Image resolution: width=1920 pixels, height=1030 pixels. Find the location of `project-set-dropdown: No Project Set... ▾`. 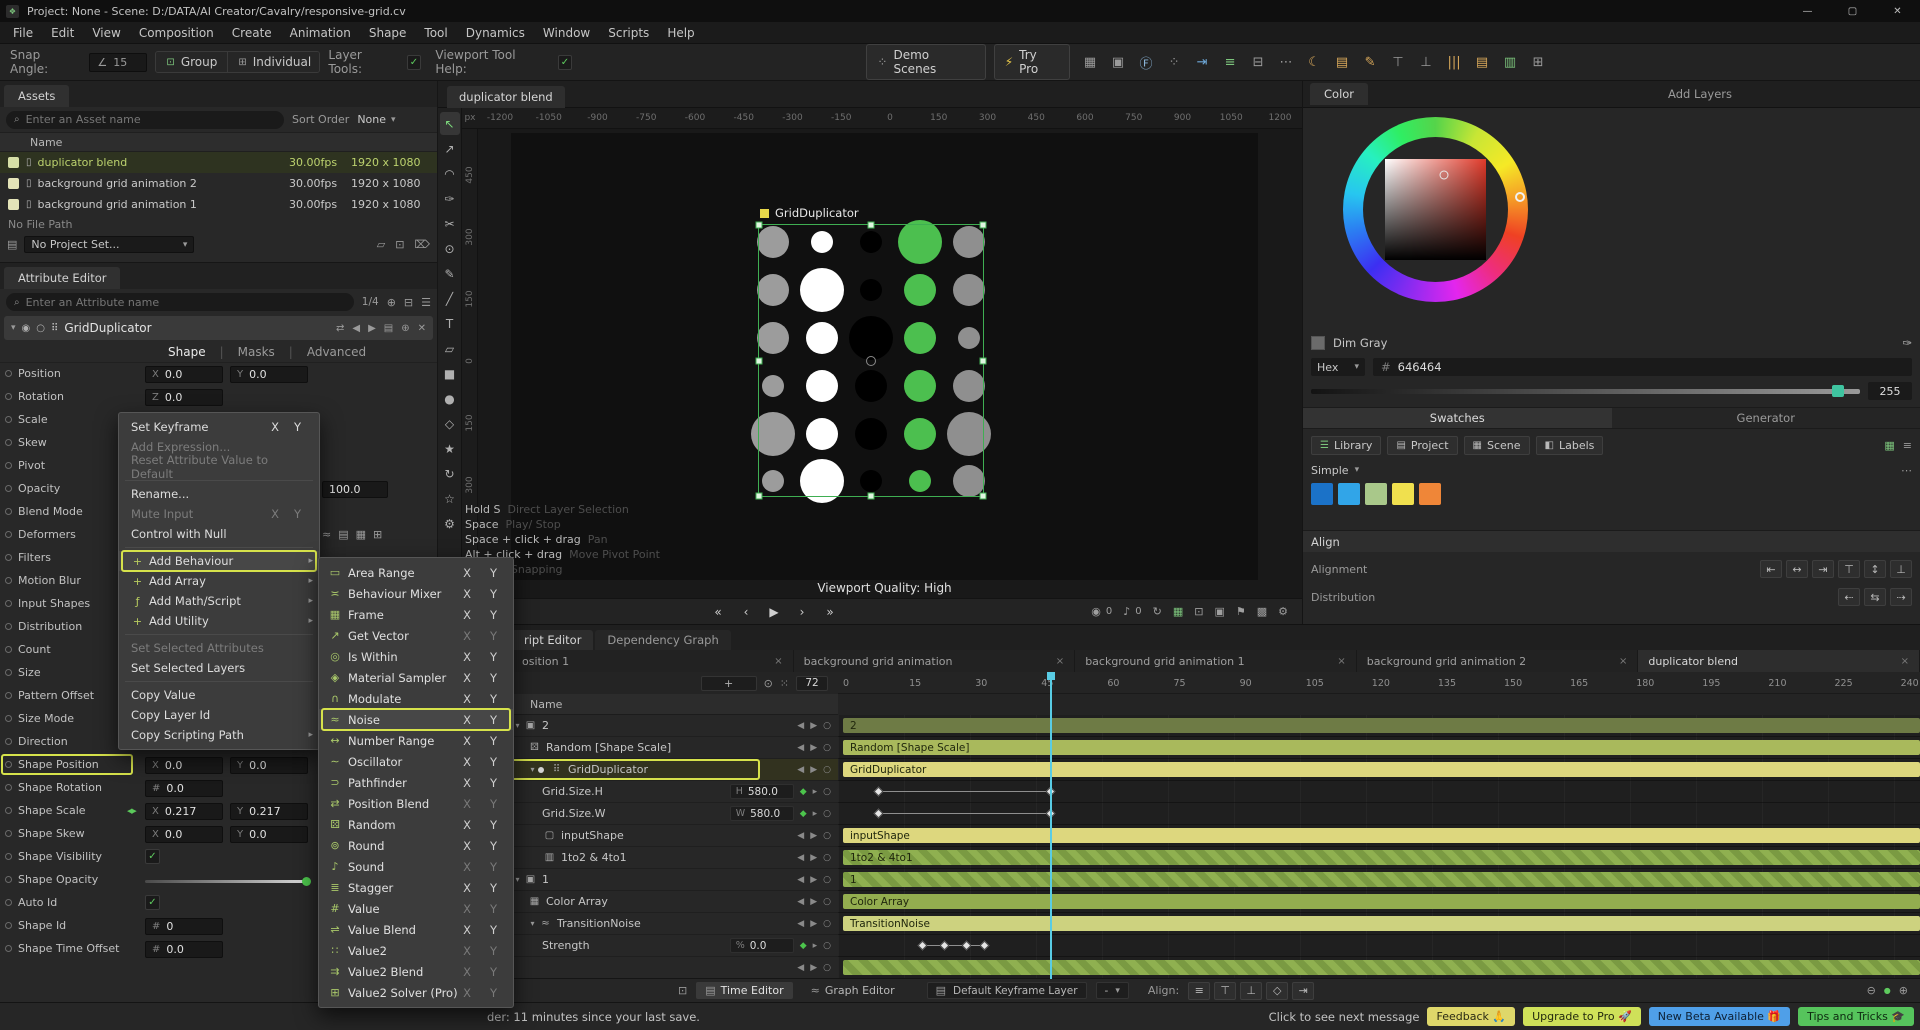

project-set-dropdown: No Project Set... ▾ is located at coordinates (109, 244).